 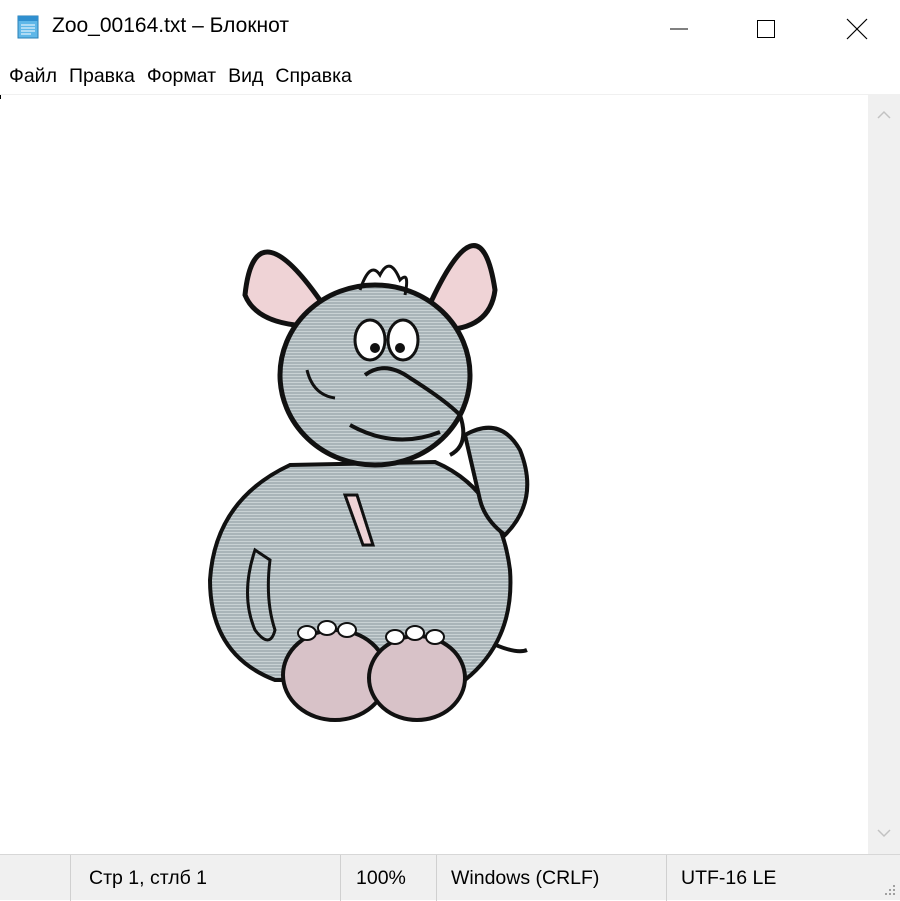 I want to click on scroll-down-button, so click(x=884, y=834).